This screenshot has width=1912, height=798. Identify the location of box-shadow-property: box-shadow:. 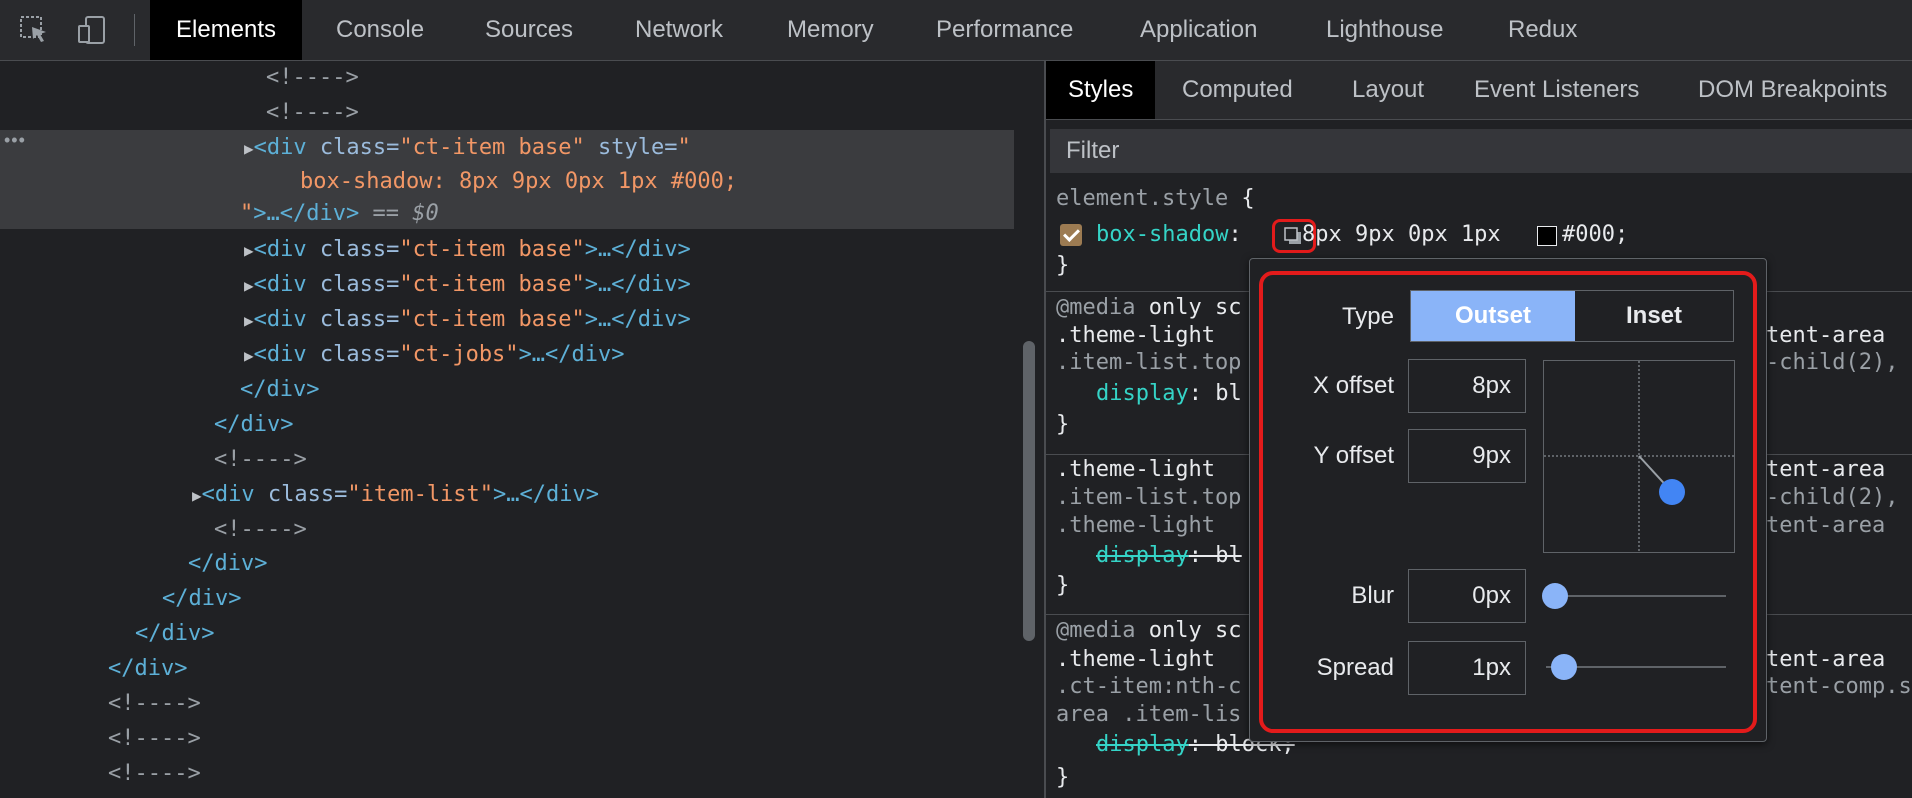
(1169, 235).